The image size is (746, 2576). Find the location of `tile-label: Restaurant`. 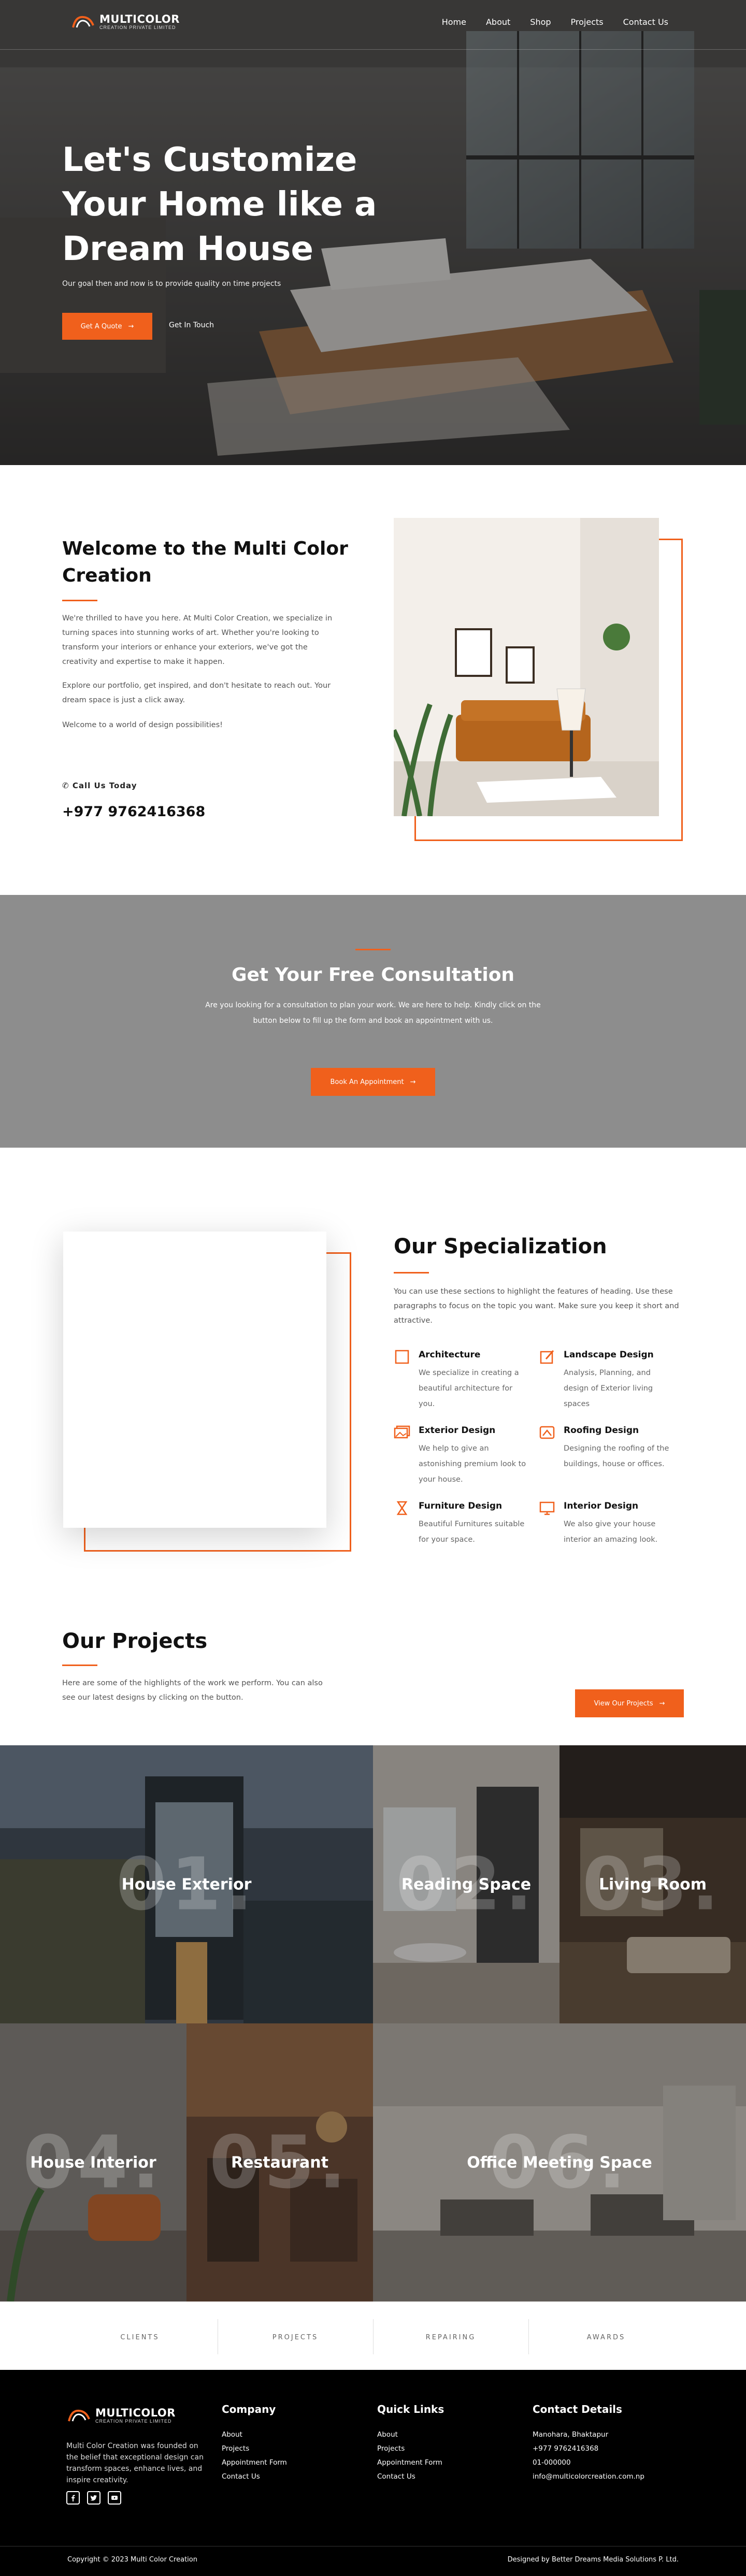

tile-label: Restaurant is located at coordinates (280, 2162).